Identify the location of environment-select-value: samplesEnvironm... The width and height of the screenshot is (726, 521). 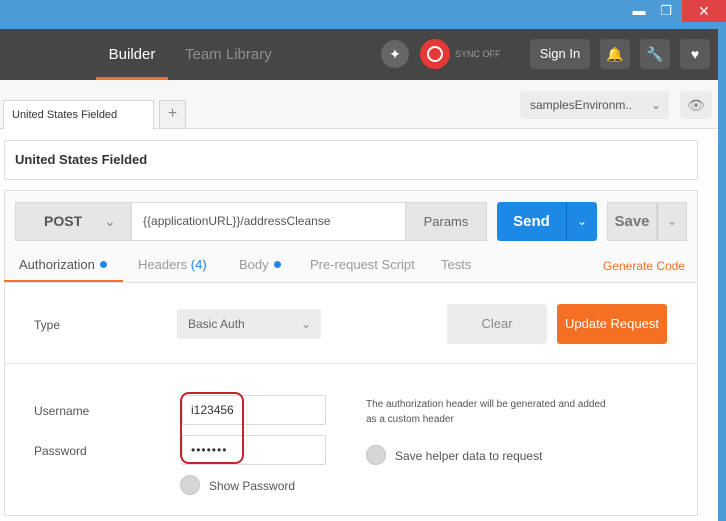
(581, 105).